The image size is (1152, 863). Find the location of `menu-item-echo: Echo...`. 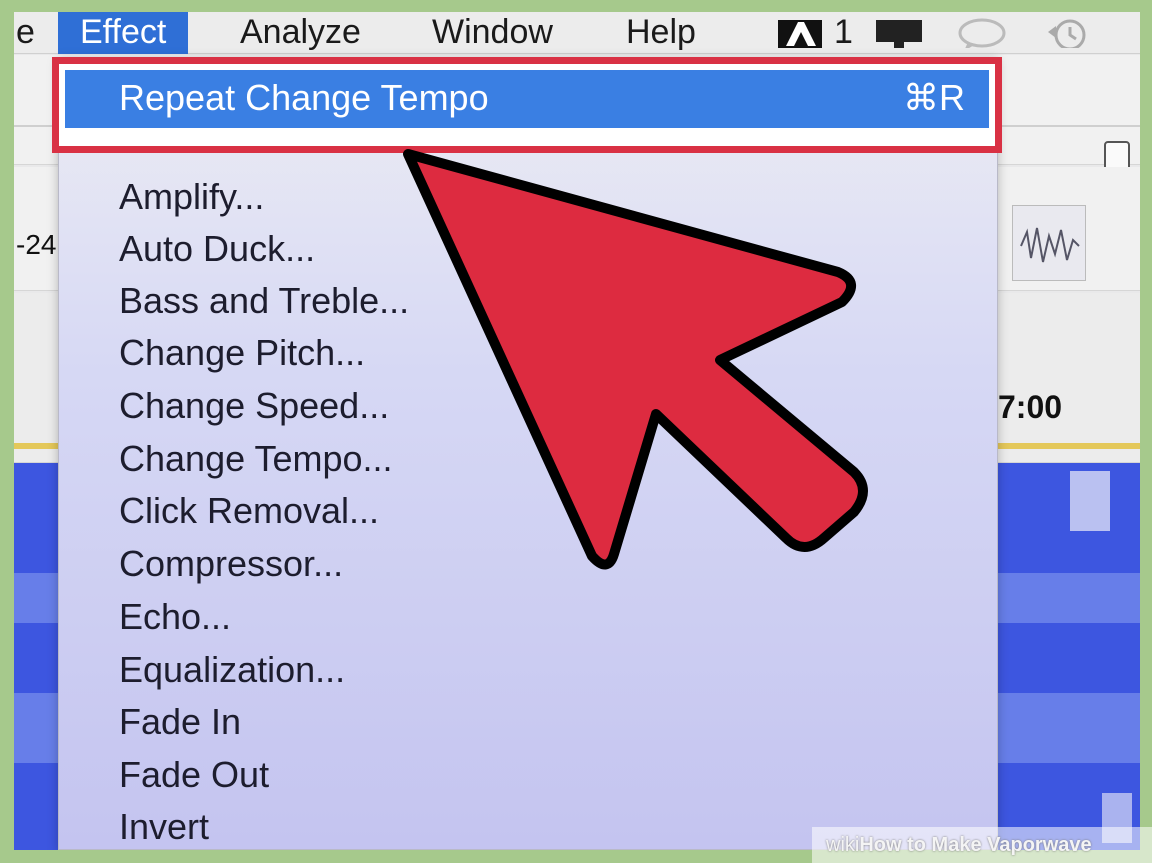

menu-item-echo: Echo... is located at coordinates (175, 617).